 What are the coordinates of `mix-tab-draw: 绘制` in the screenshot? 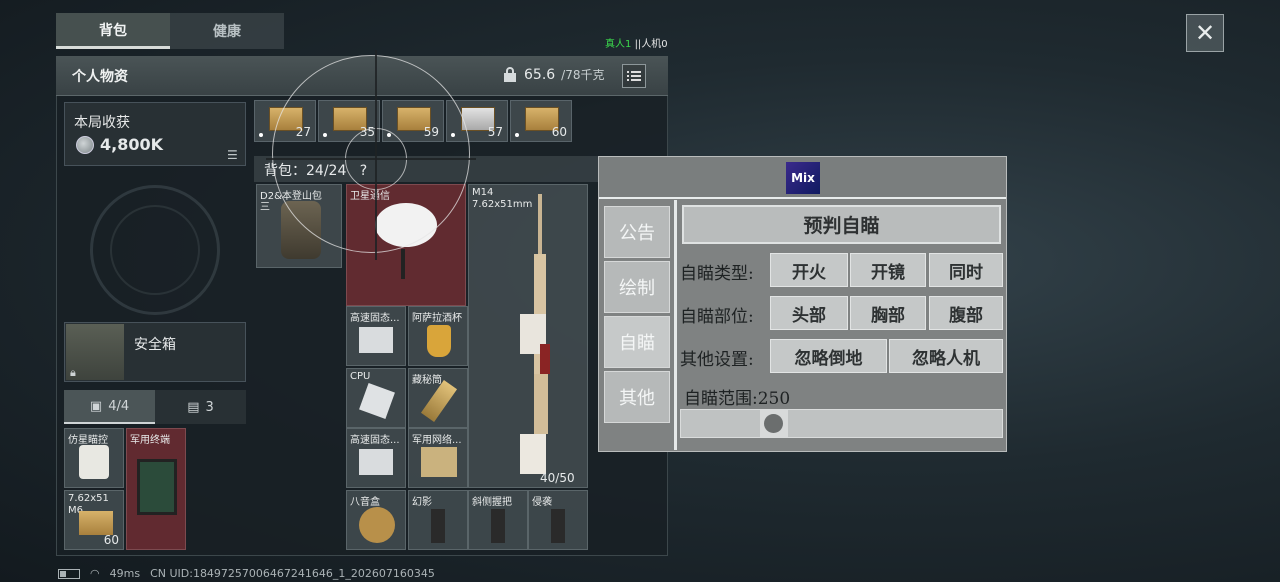 It's located at (637, 287).